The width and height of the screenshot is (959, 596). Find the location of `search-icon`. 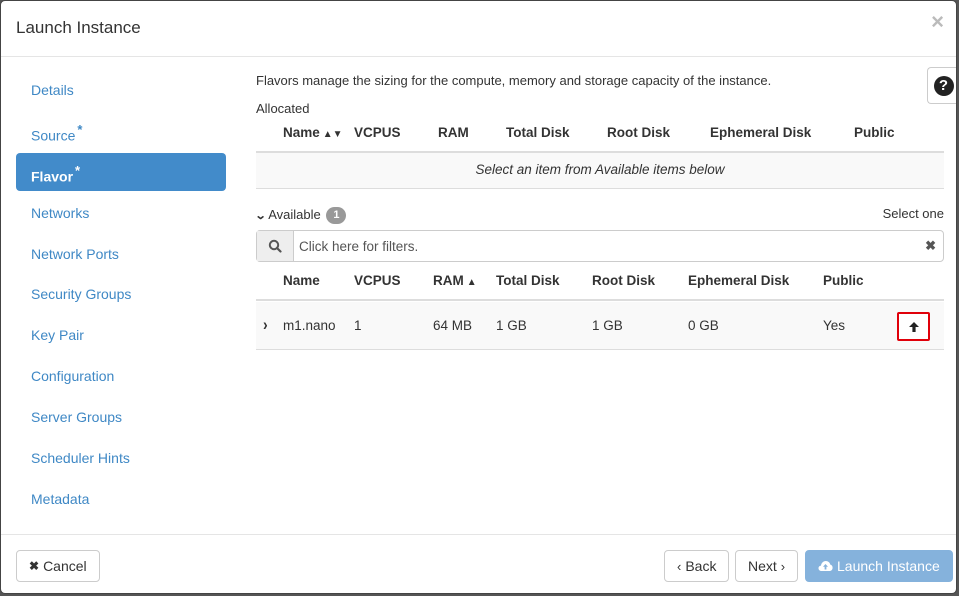

search-icon is located at coordinates (275, 246).